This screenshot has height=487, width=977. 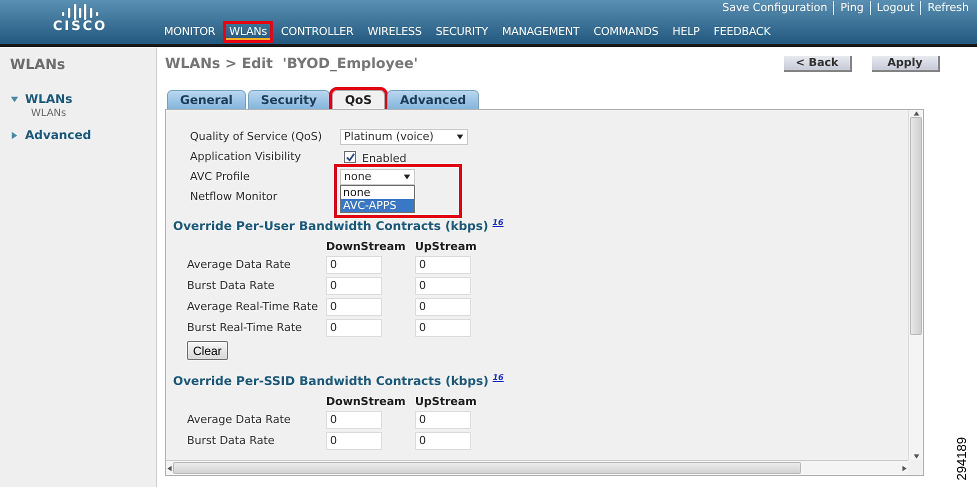 I want to click on section-heading: Override Per-SSID Bandwidth Contracts (kbps), so click(x=331, y=381).